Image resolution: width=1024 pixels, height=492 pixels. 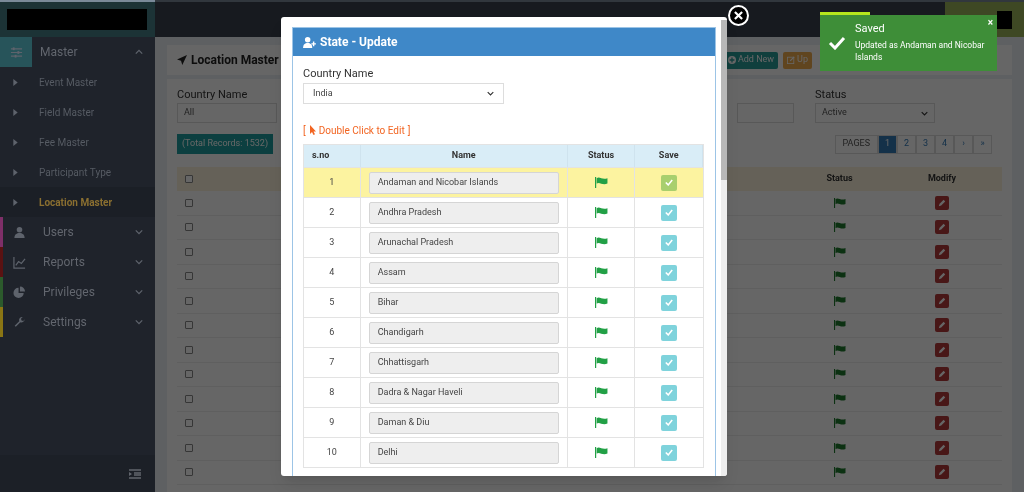 I want to click on table-row: 1 Andaman and Nicobar Islands, so click(x=503, y=182).